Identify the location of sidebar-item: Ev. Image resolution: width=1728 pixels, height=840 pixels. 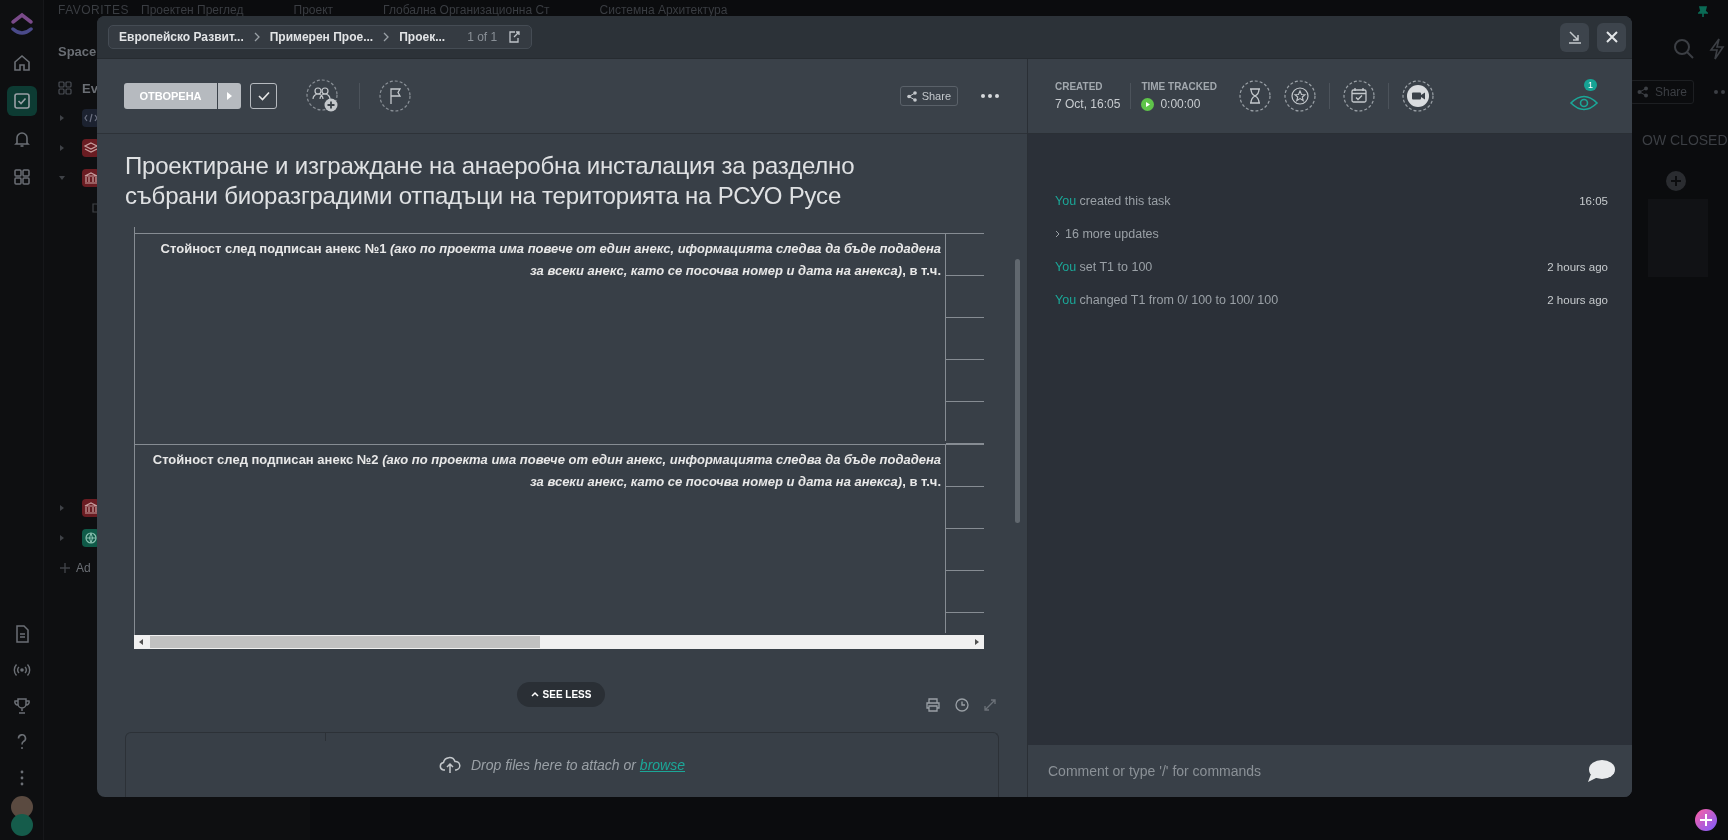
(90, 88).